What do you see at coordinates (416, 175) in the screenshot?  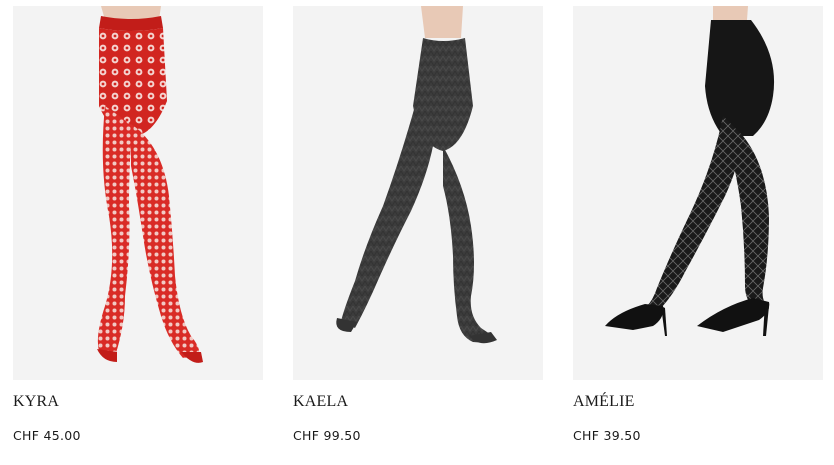 I see `grey-knit-tights-image` at bounding box center [416, 175].